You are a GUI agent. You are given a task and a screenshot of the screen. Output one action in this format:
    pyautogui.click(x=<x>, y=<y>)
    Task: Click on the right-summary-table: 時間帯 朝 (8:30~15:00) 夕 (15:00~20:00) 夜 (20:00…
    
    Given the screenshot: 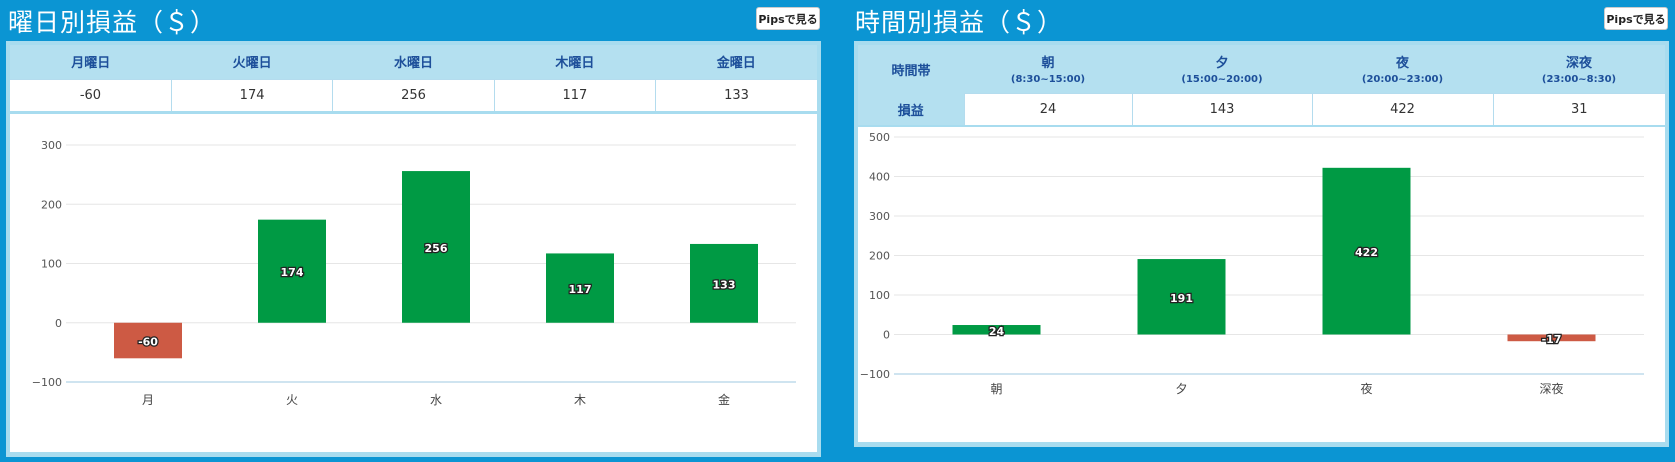 What is the action you would take?
    pyautogui.click(x=1261, y=85)
    